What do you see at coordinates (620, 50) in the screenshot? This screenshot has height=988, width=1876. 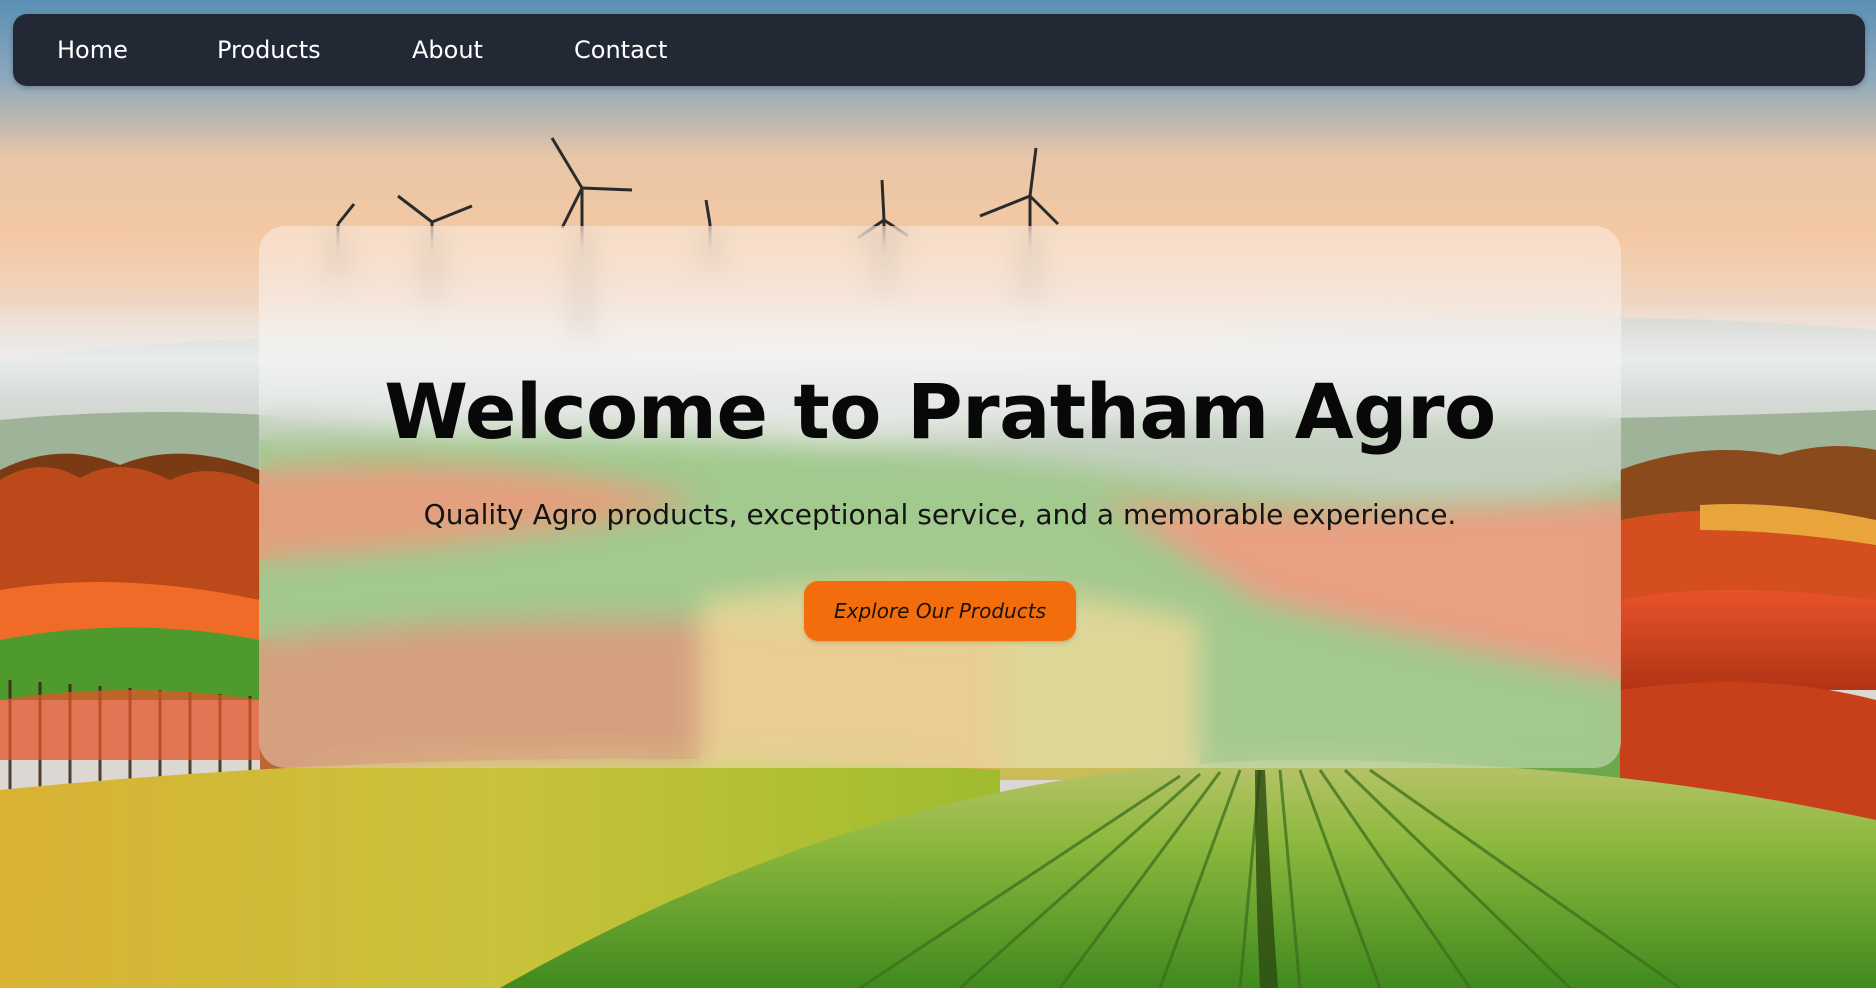 I see `nav-link-contact: Contact` at bounding box center [620, 50].